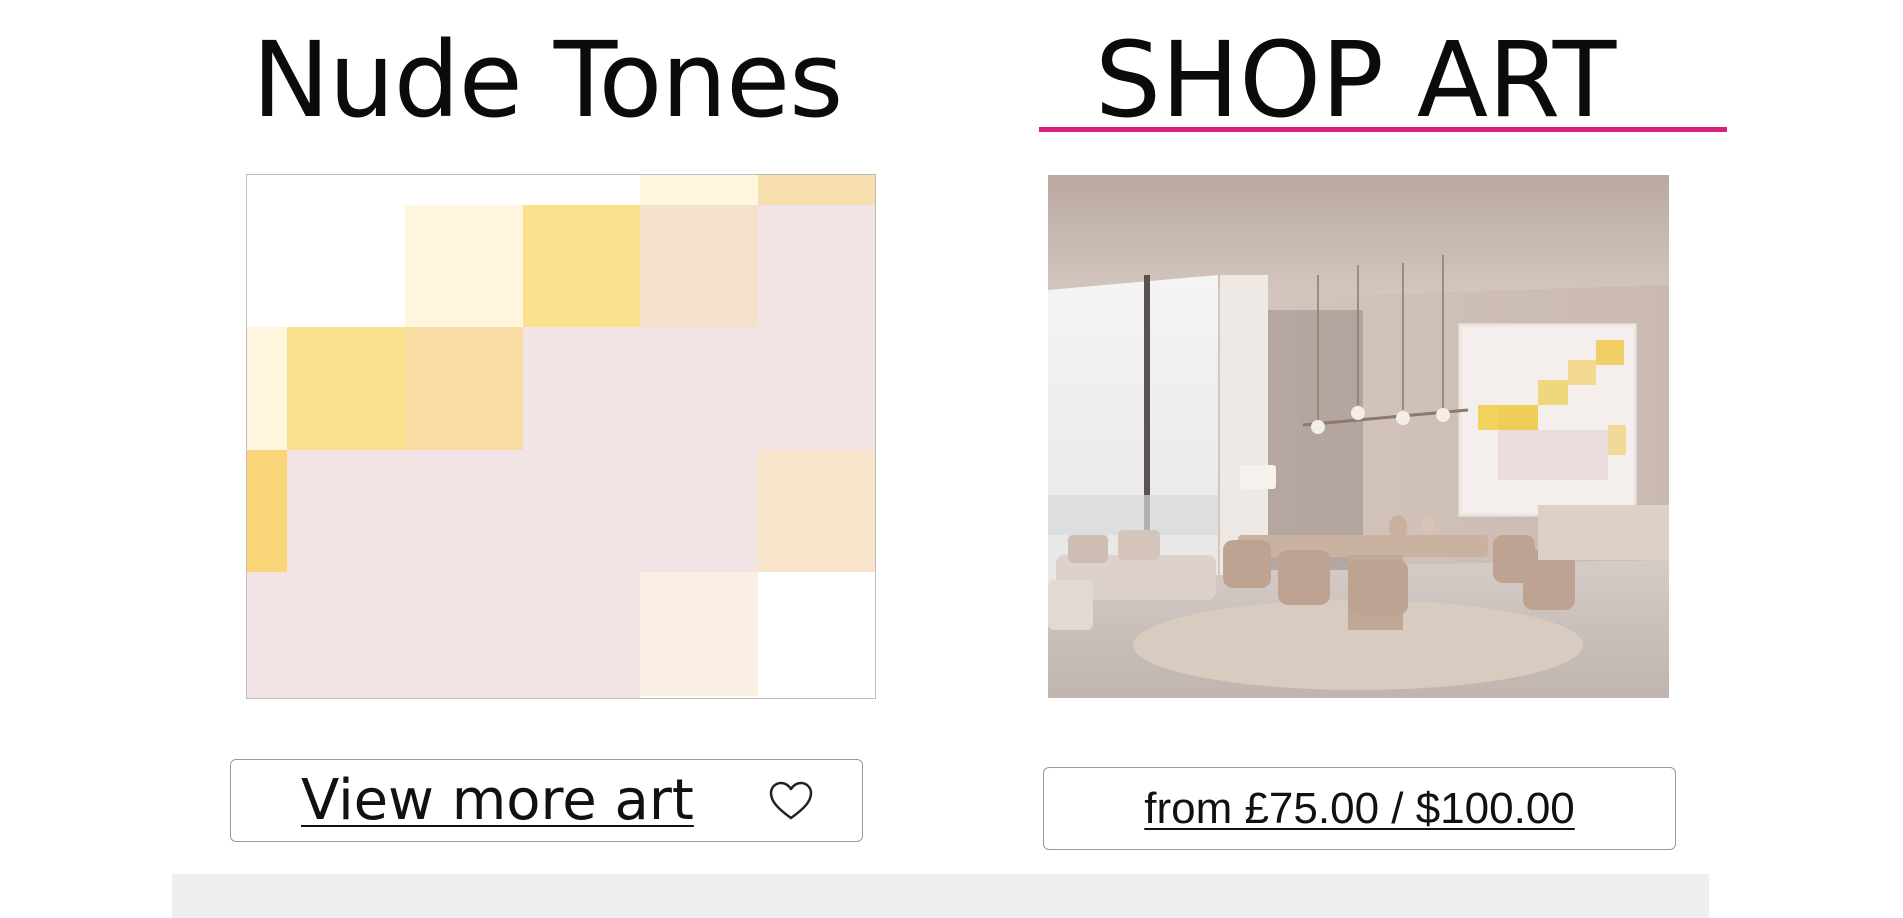 This screenshot has width=1903, height=918. What do you see at coordinates (547, 80) in the screenshot?
I see `collection-title: Nude Tones` at bounding box center [547, 80].